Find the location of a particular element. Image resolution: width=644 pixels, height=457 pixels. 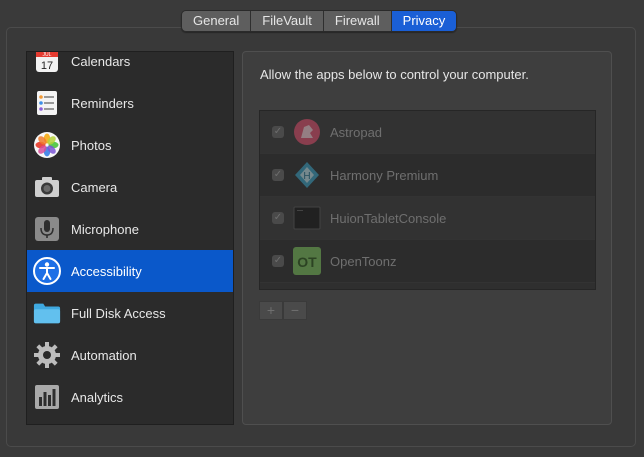

sidebar-item-photos: Photos is located at coordinates (130, 145).